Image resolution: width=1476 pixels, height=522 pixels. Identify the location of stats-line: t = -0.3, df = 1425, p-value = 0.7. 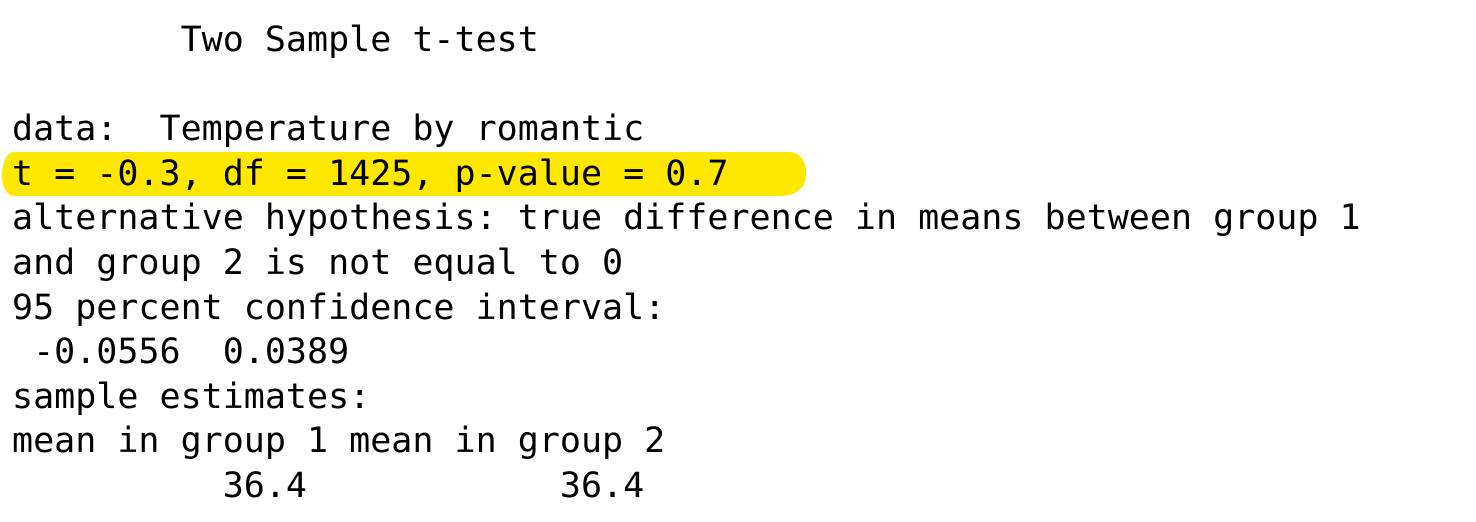
(680, 174).